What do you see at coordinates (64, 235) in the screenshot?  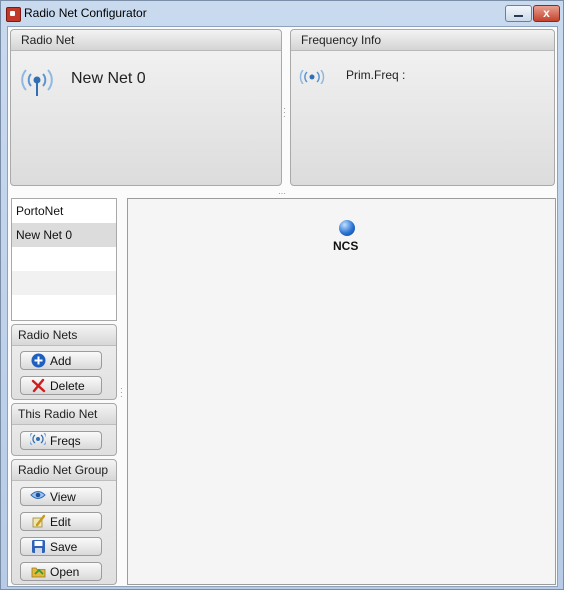 I see `list-item: New Net 0` at bounding box center [64, 235].